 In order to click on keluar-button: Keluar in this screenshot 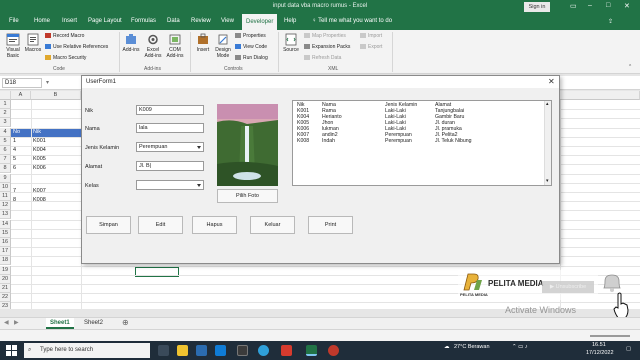, I will do `click(272, 225)`.